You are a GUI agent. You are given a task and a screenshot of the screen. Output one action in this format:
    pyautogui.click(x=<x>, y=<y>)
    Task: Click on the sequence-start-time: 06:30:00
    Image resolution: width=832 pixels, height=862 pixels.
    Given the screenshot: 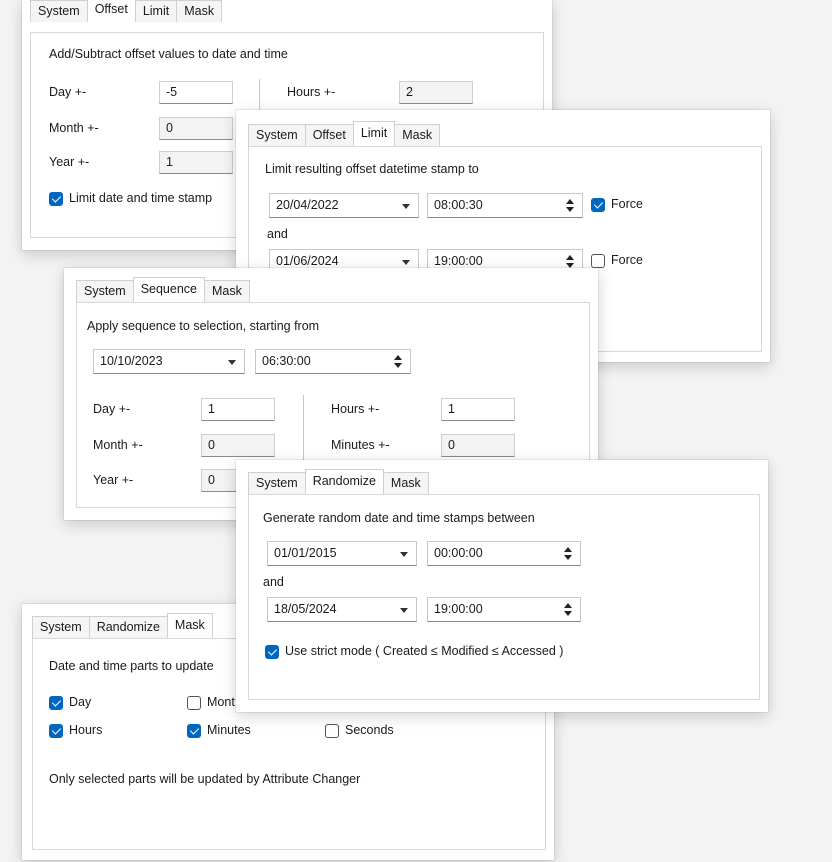 What is the action you would take?
    pyautogui.click(x=286, y=361)
    